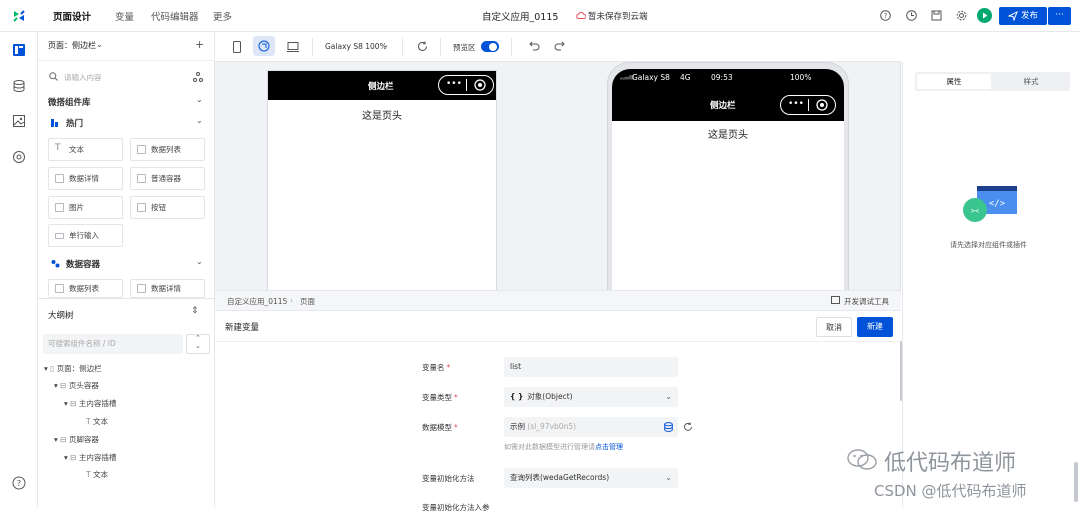  Describe the element at coordinates (728, 179) in the screenshot. I see `phone-screen: ▂▃▅ Galaxy S8 4G 09:53 100% 侧边栏 ••• 这是页头` at that location.